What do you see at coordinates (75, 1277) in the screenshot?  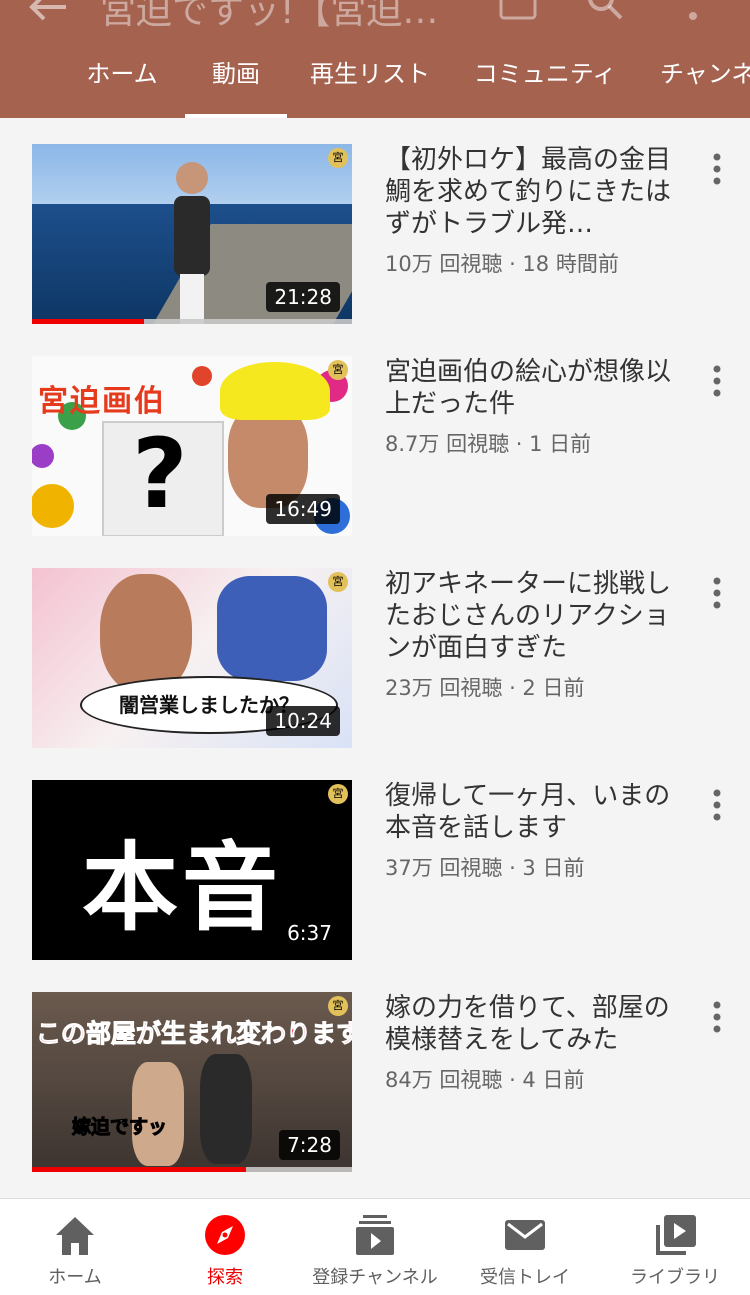 I see `nav-label: ホーム` at bounding box center [75, 1277].